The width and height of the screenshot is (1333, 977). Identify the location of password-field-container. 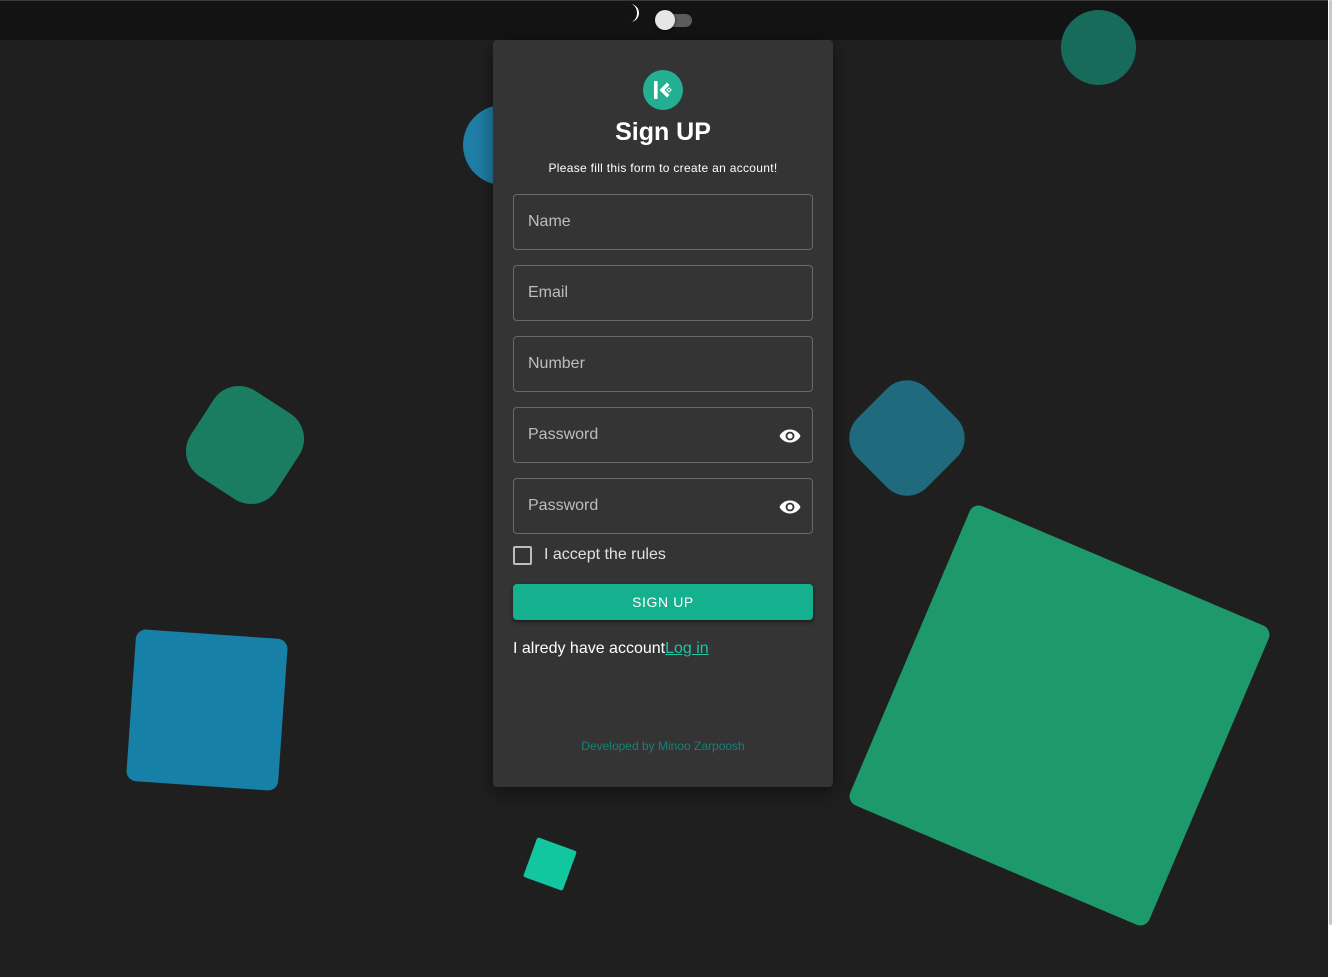
(663, 435).